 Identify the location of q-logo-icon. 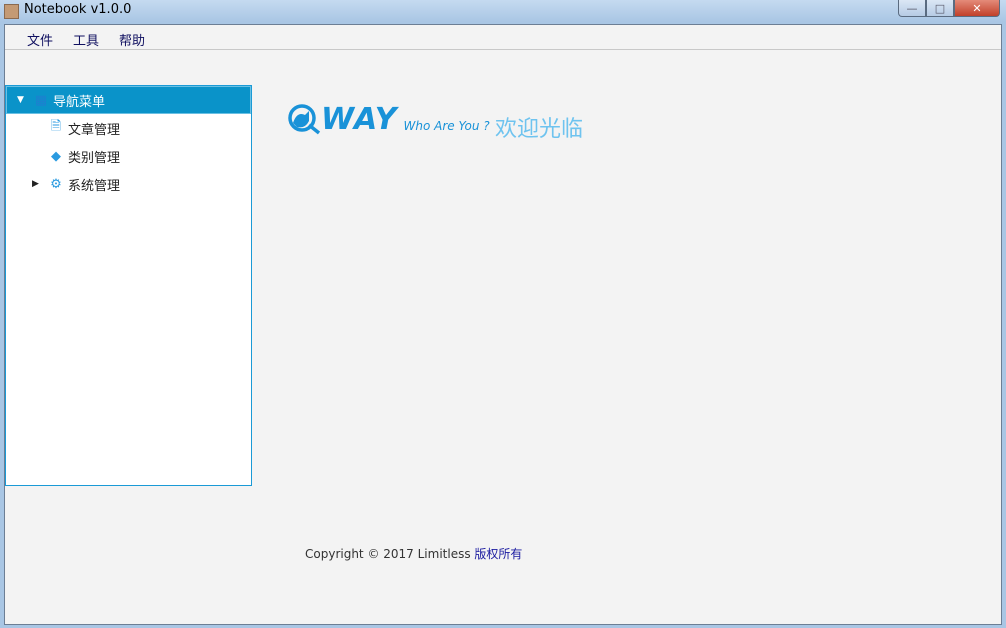
(304, 119).